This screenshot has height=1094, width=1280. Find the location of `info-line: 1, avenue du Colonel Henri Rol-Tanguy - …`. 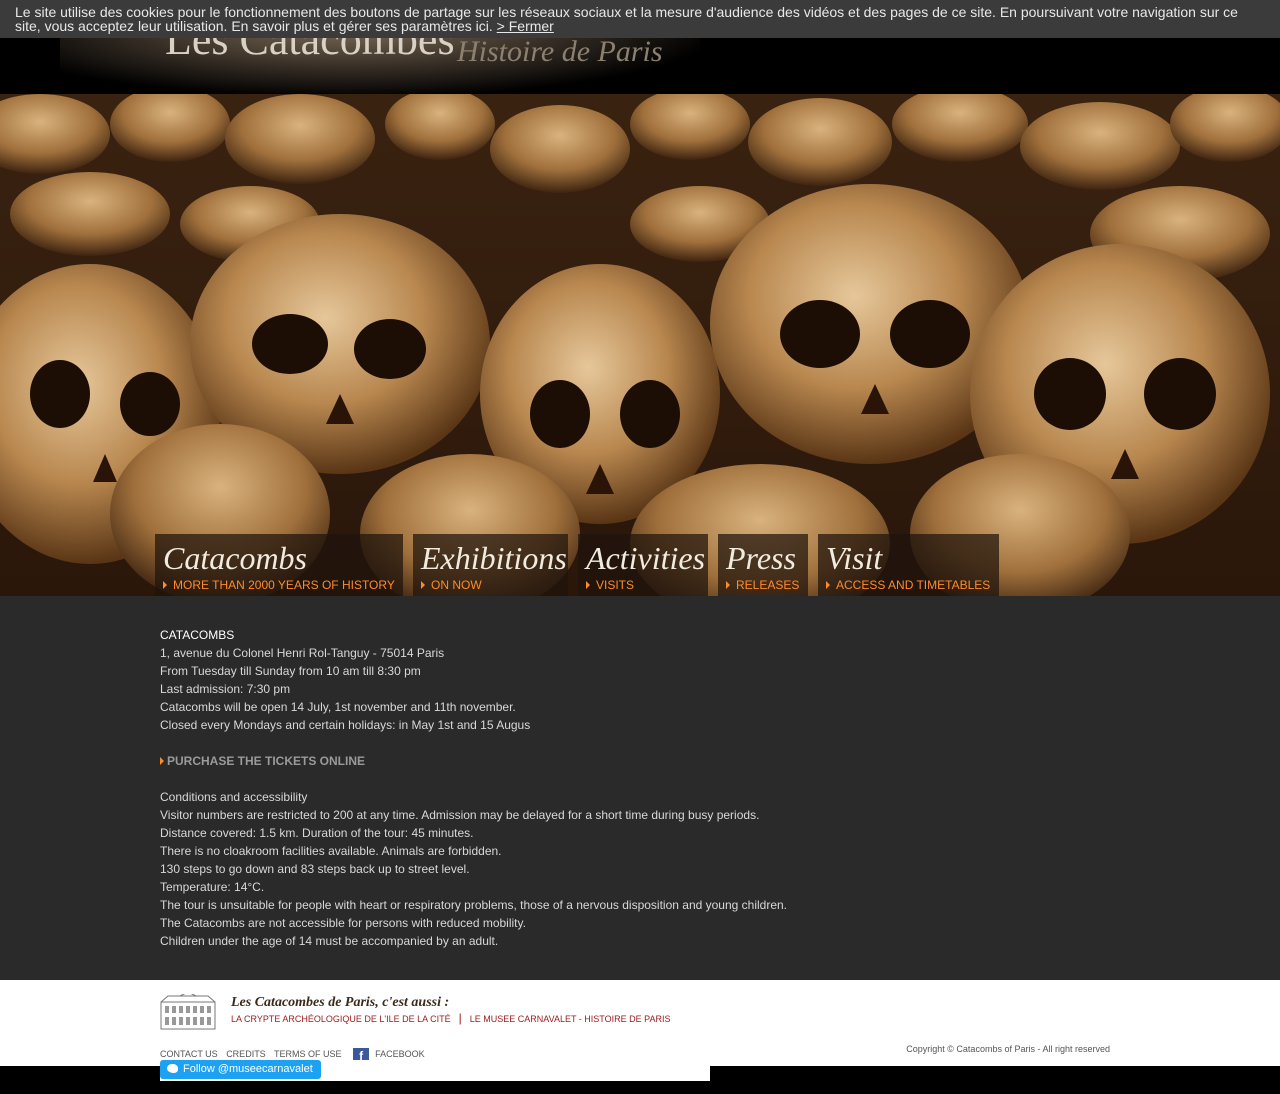

info-line: 1, avenue du Colonel Henri Rol-Tanguy - … is located at coordinates (302, 653).